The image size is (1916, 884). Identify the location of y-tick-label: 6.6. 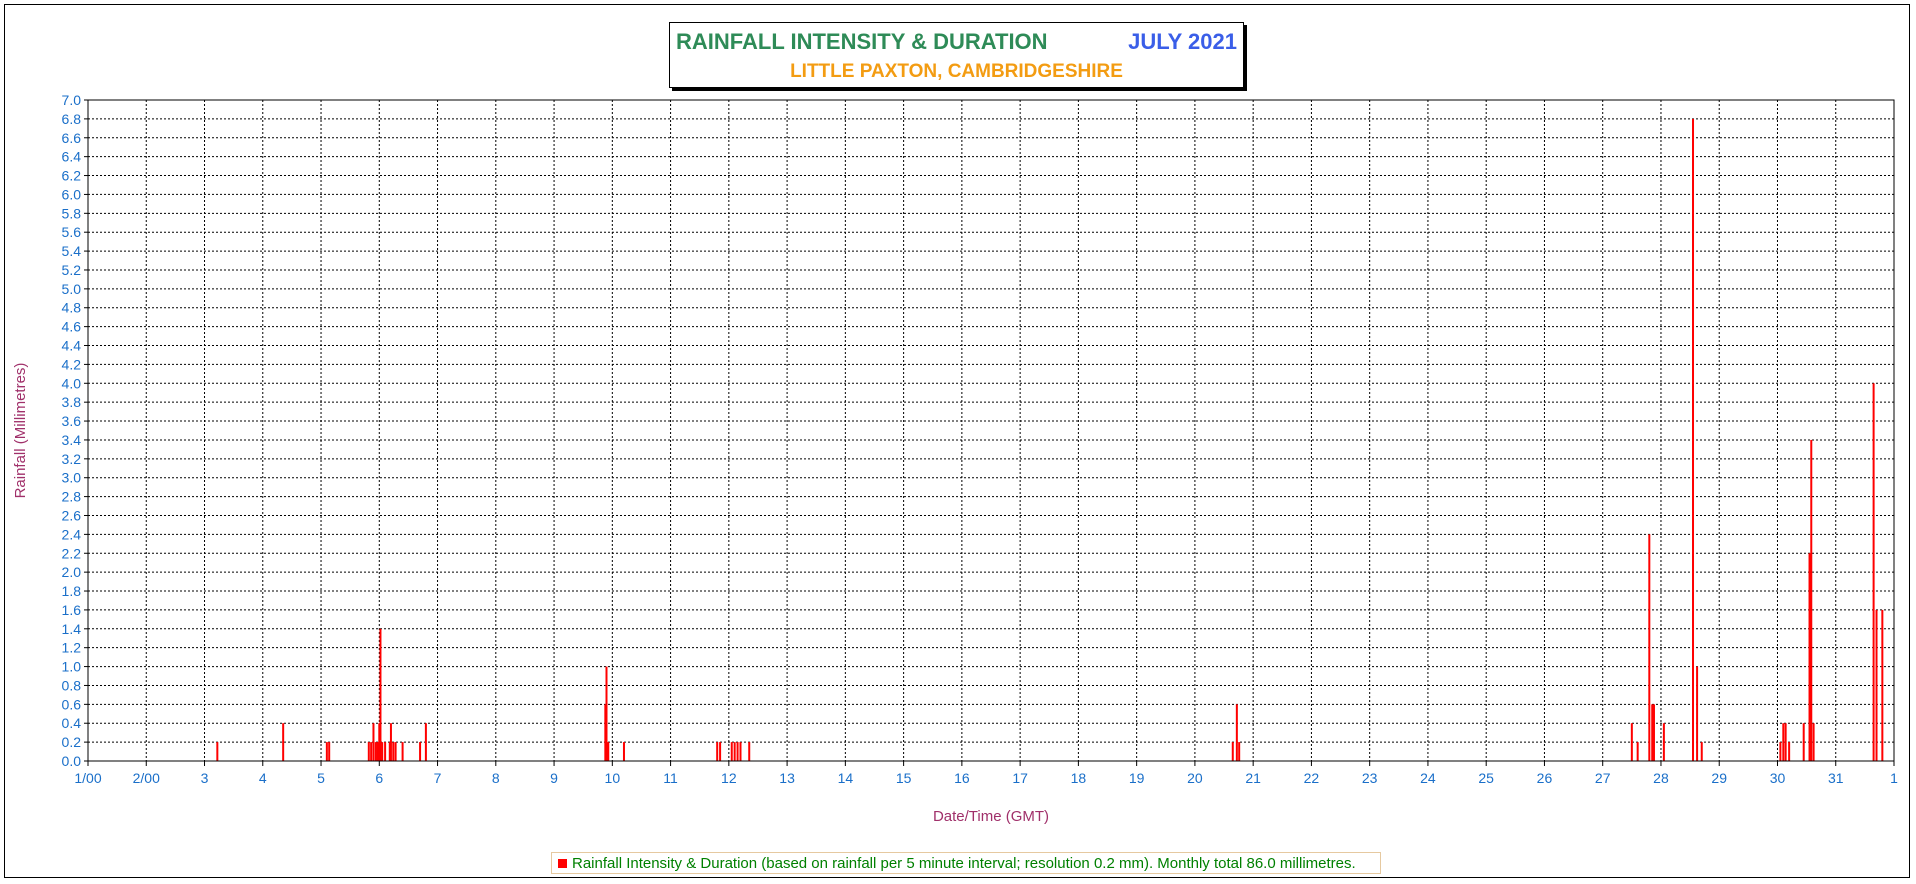
(72, 138).